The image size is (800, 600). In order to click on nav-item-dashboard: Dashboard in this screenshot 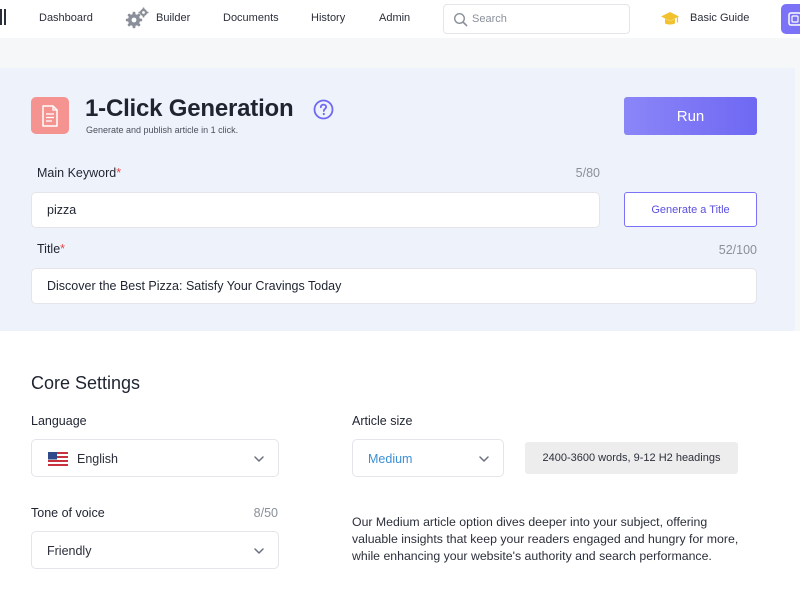, I will do `click(66, 18)`.